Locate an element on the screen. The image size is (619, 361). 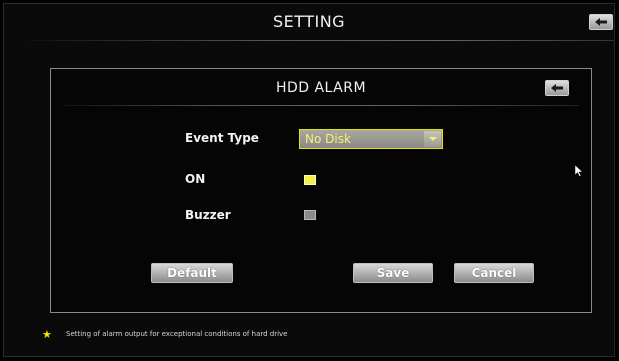
on-label: ON is located at coordinates (195, 179).